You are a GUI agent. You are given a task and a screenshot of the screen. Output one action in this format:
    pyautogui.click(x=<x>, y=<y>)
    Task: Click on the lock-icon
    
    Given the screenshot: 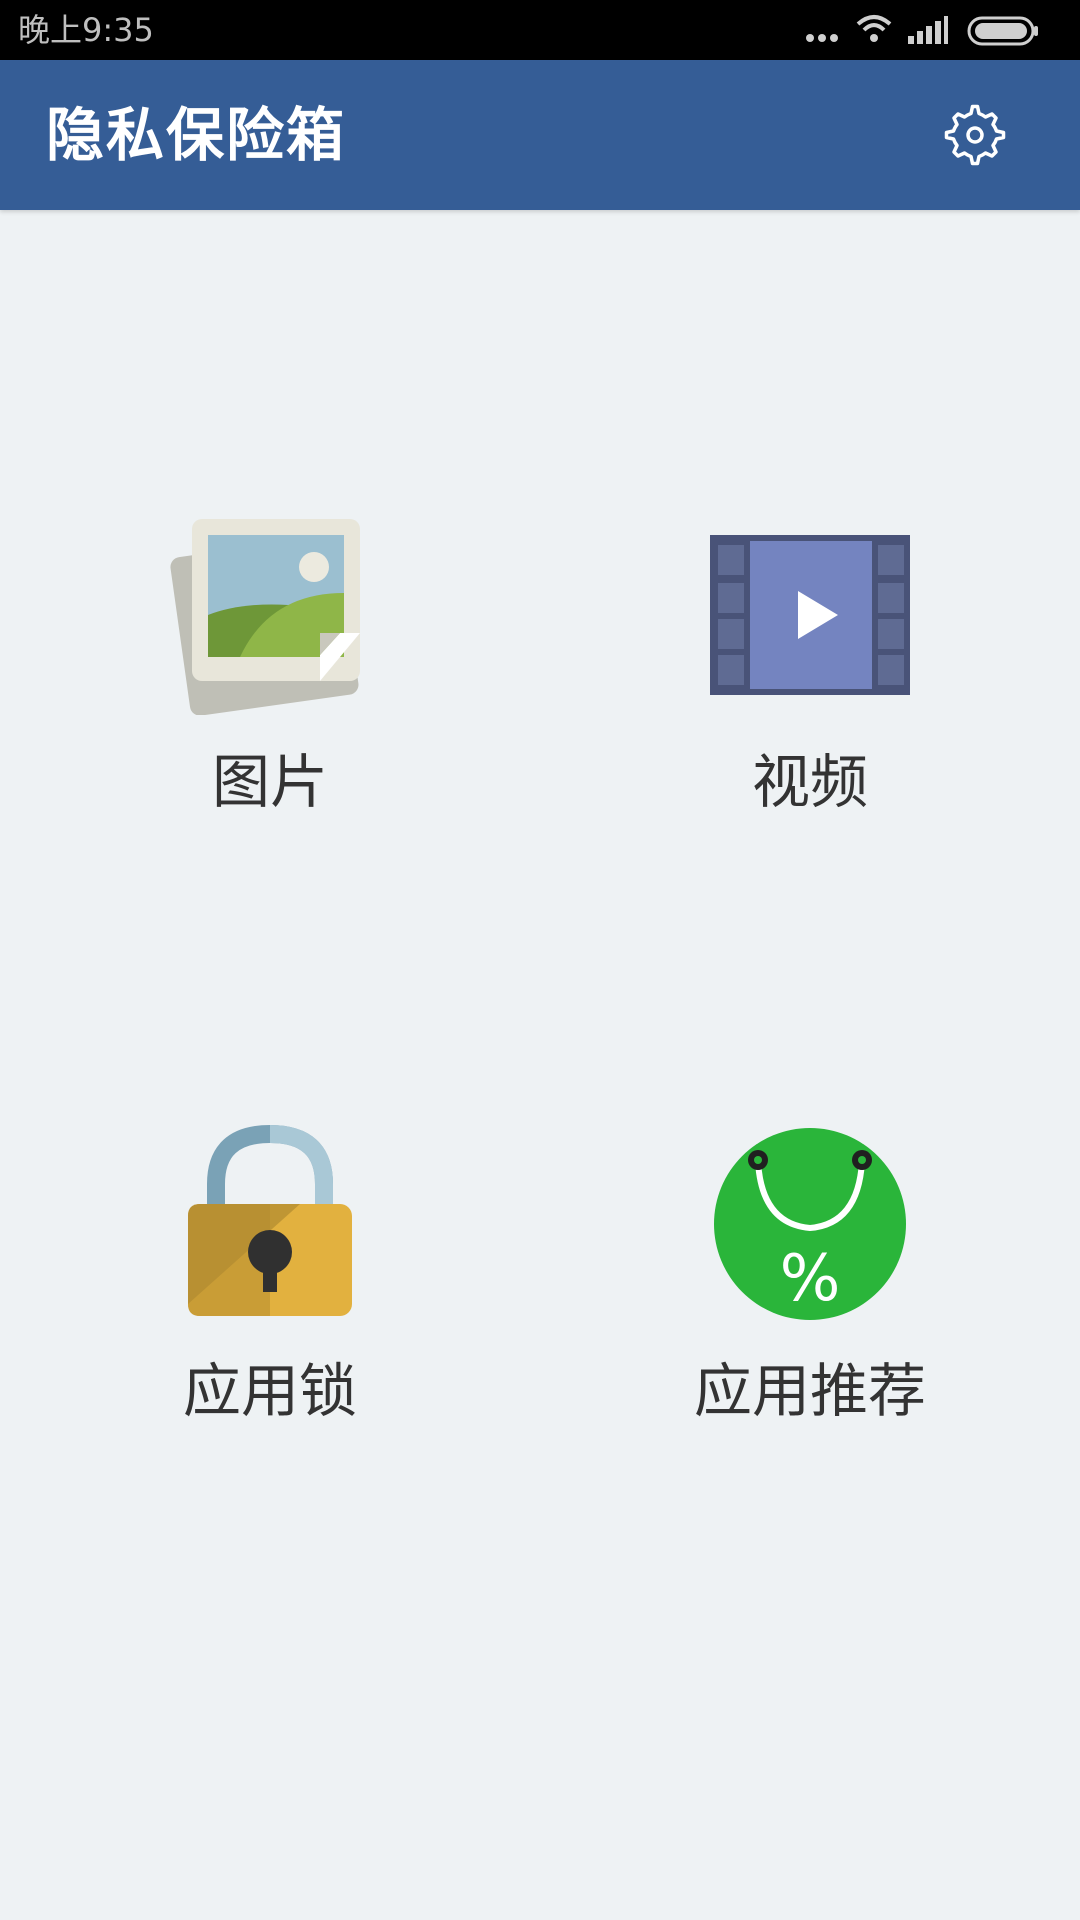 What is the action you would take?
    pyautogui.click(x=270, y=1224)
    